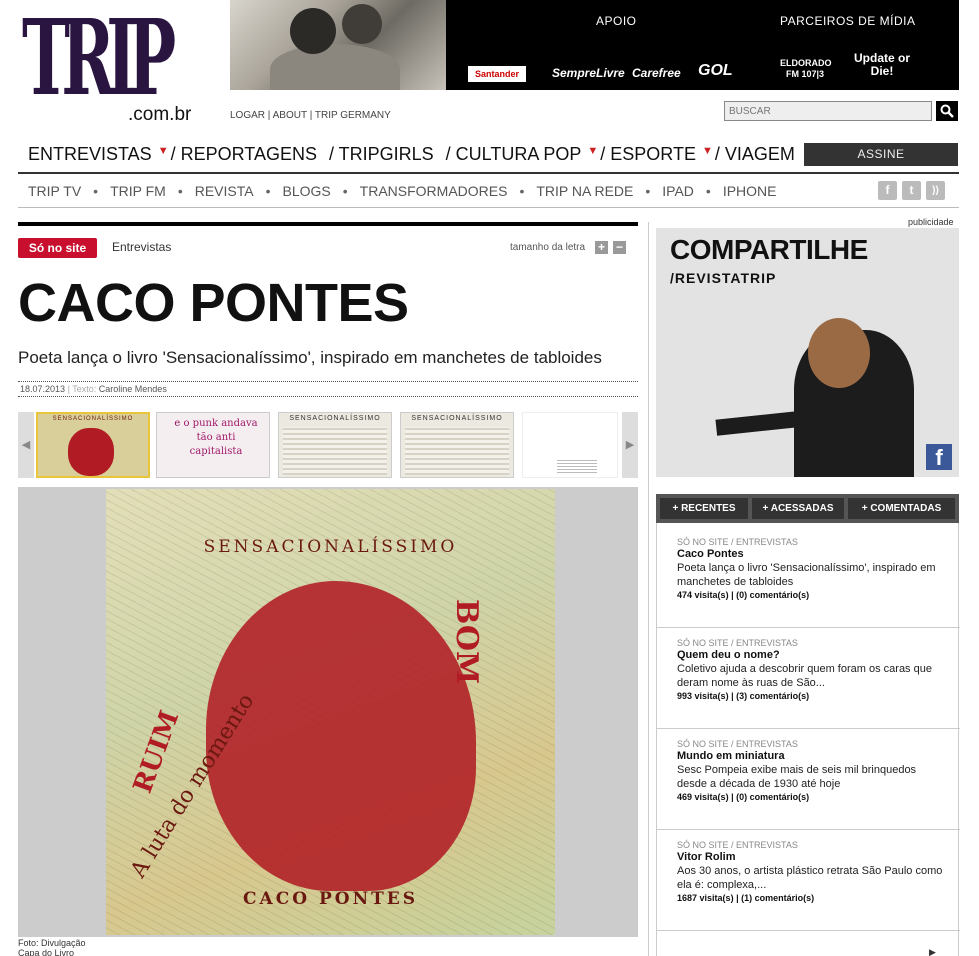  Describe the element at coordinates (812, 857) in the screenshot. I see `item-title: Vitor Rolim` at that location.